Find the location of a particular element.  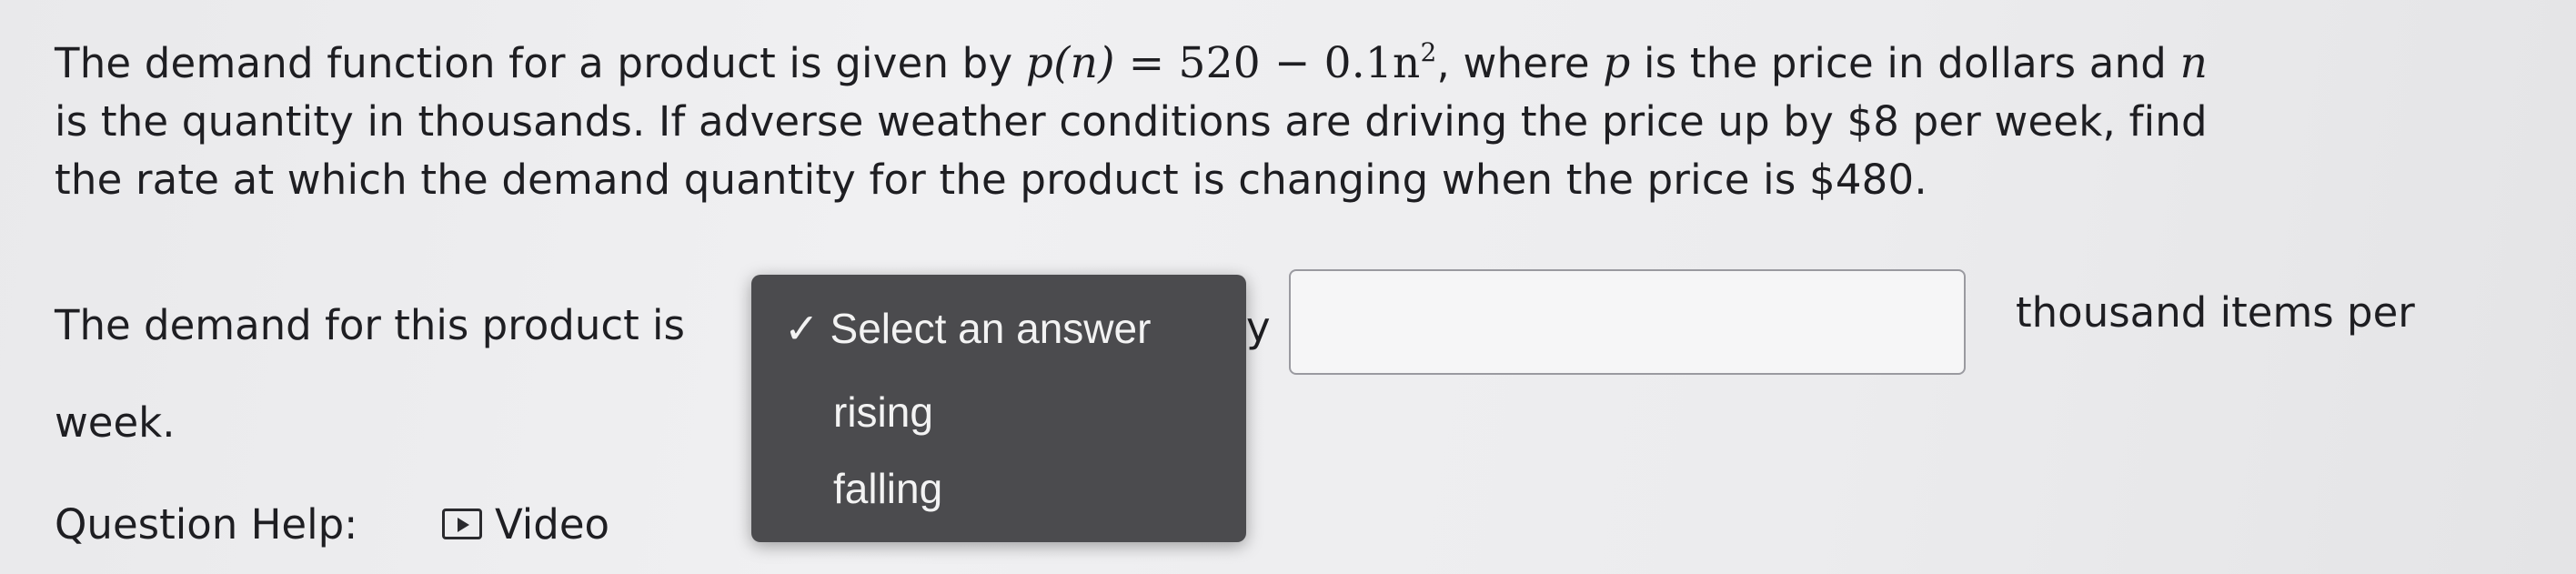

equation-exponent: 2 is located at coordinates (1428, 52).